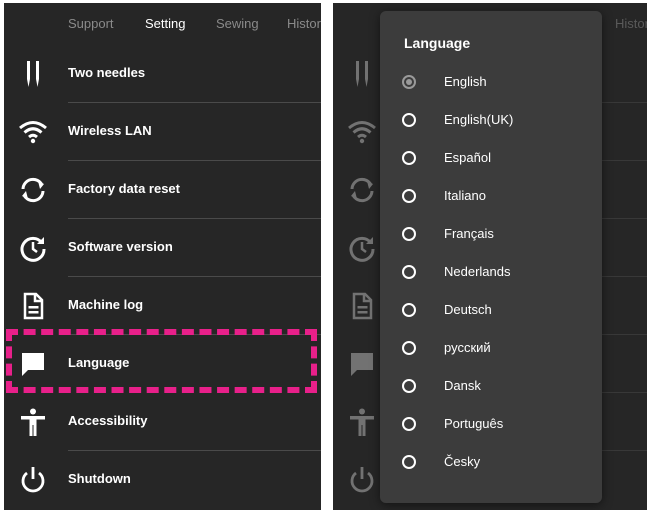 The width and height of the screenshot is (647, 510). Describe the element at coordinates (491, 83) in the screenshot. I see `language-option-english: English` at that location.